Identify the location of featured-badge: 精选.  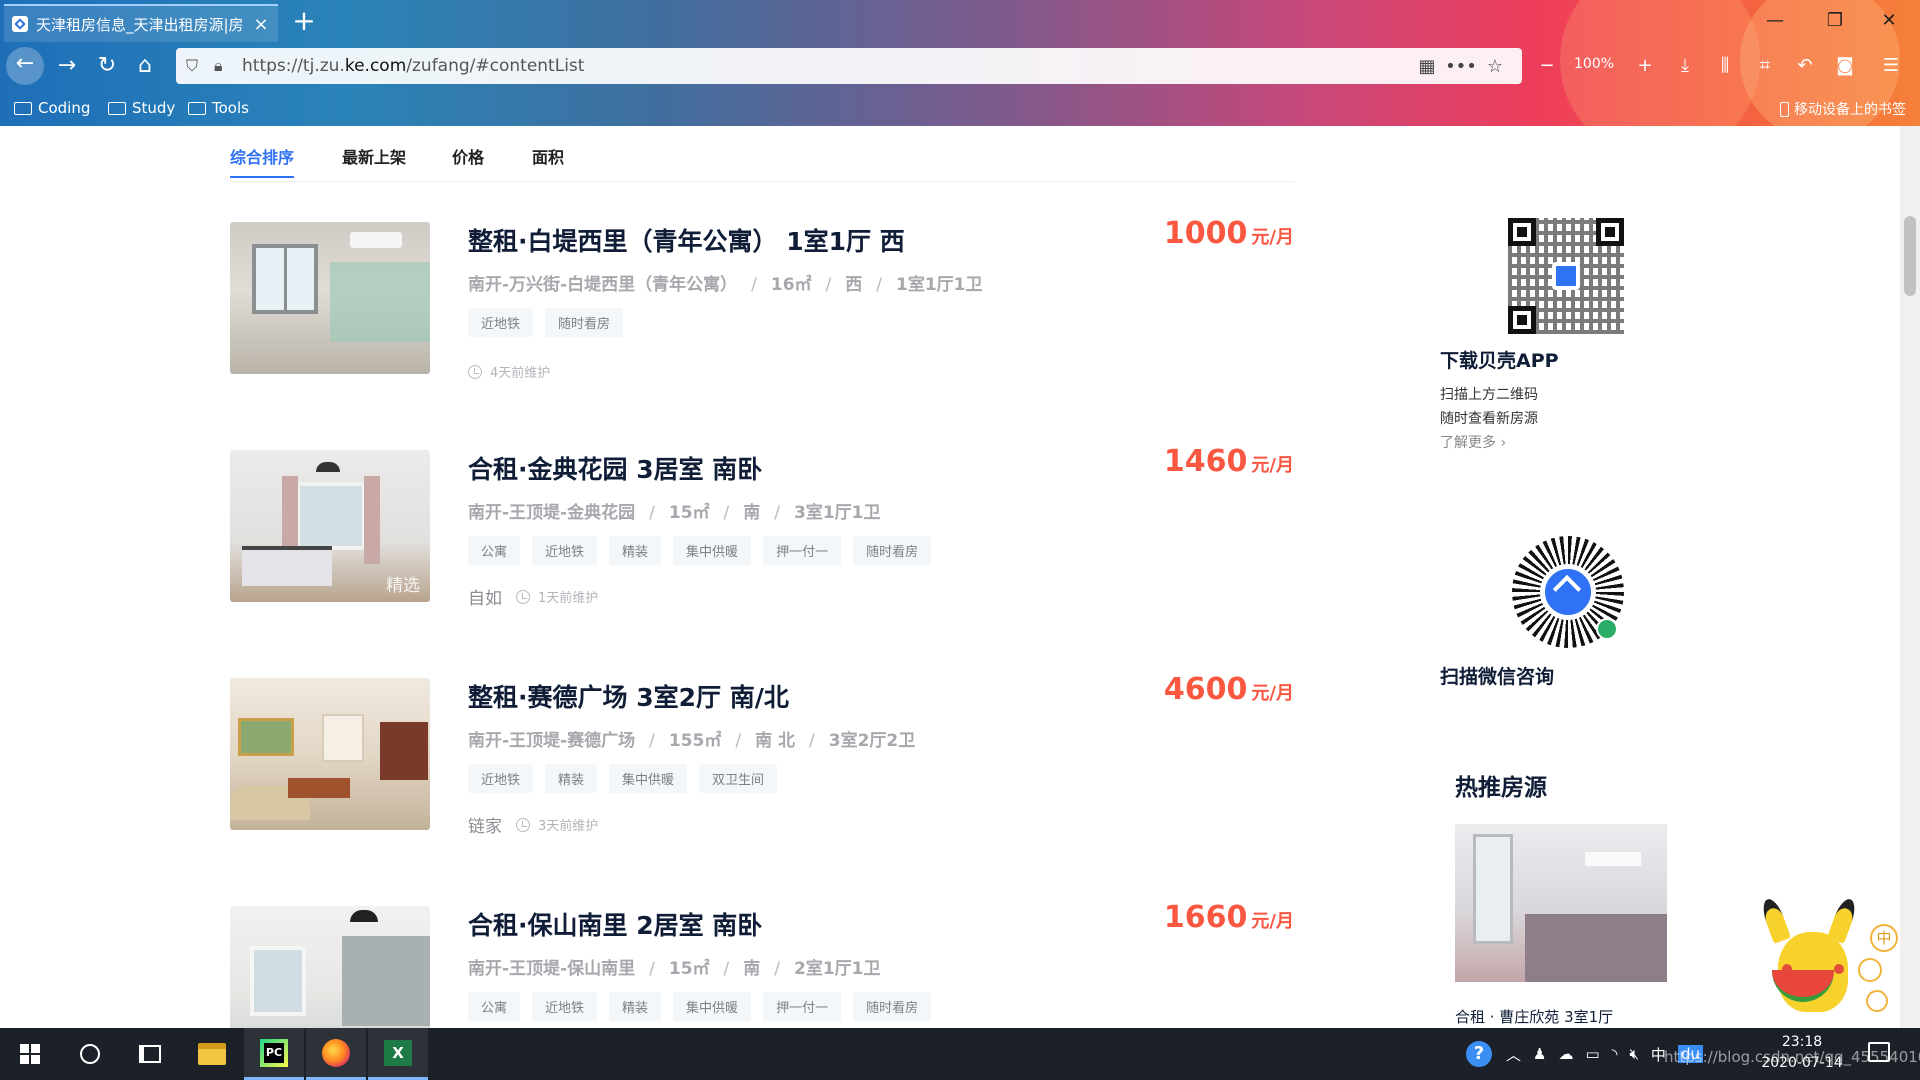
(403, 586).